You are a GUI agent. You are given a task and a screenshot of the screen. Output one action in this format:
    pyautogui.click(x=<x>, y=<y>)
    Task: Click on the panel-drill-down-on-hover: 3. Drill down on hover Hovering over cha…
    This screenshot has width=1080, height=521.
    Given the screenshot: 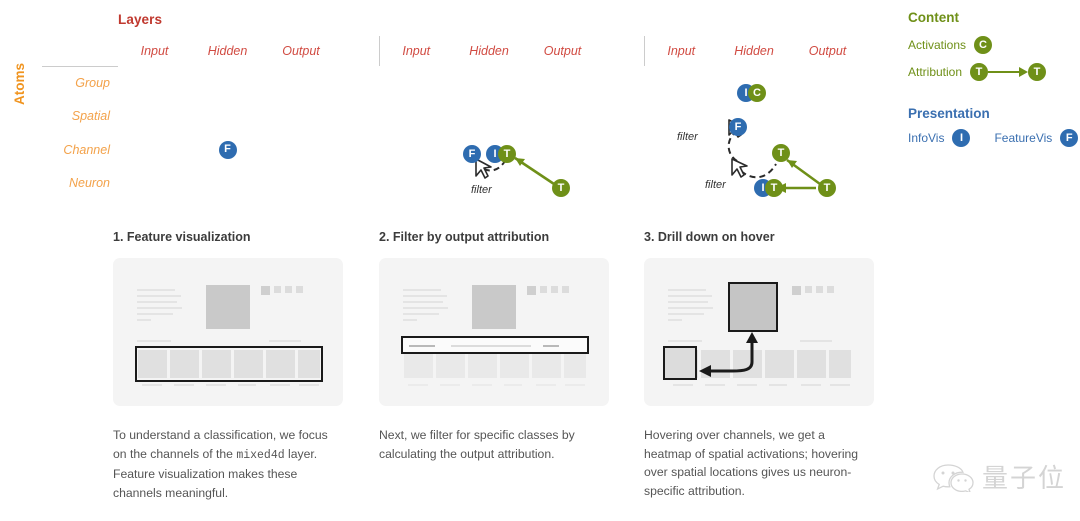 What is the action you would take?
    pyautogui.click(x=759, y=365)
    